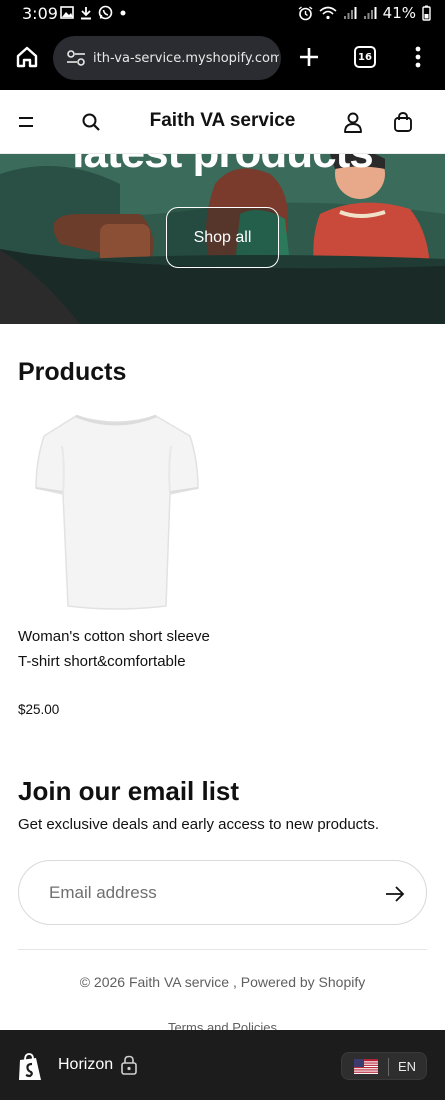 The height and width of the screenshot is (1100, 445). What do you see at coordinates (105, 12) in the screenshot?
I see `whatsapp-icon` at bounding box center [105, 12].